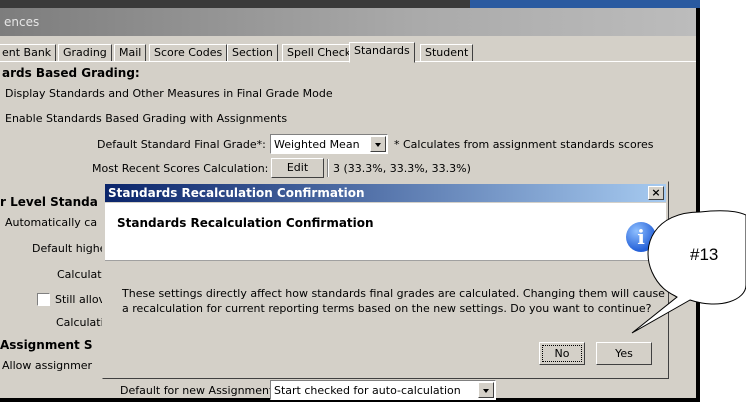 Image resolution: width=746 pixels, height=407 pixels. I want to click on dialog-heading: Standards Recalculation Confirmation, so click(245, 223).